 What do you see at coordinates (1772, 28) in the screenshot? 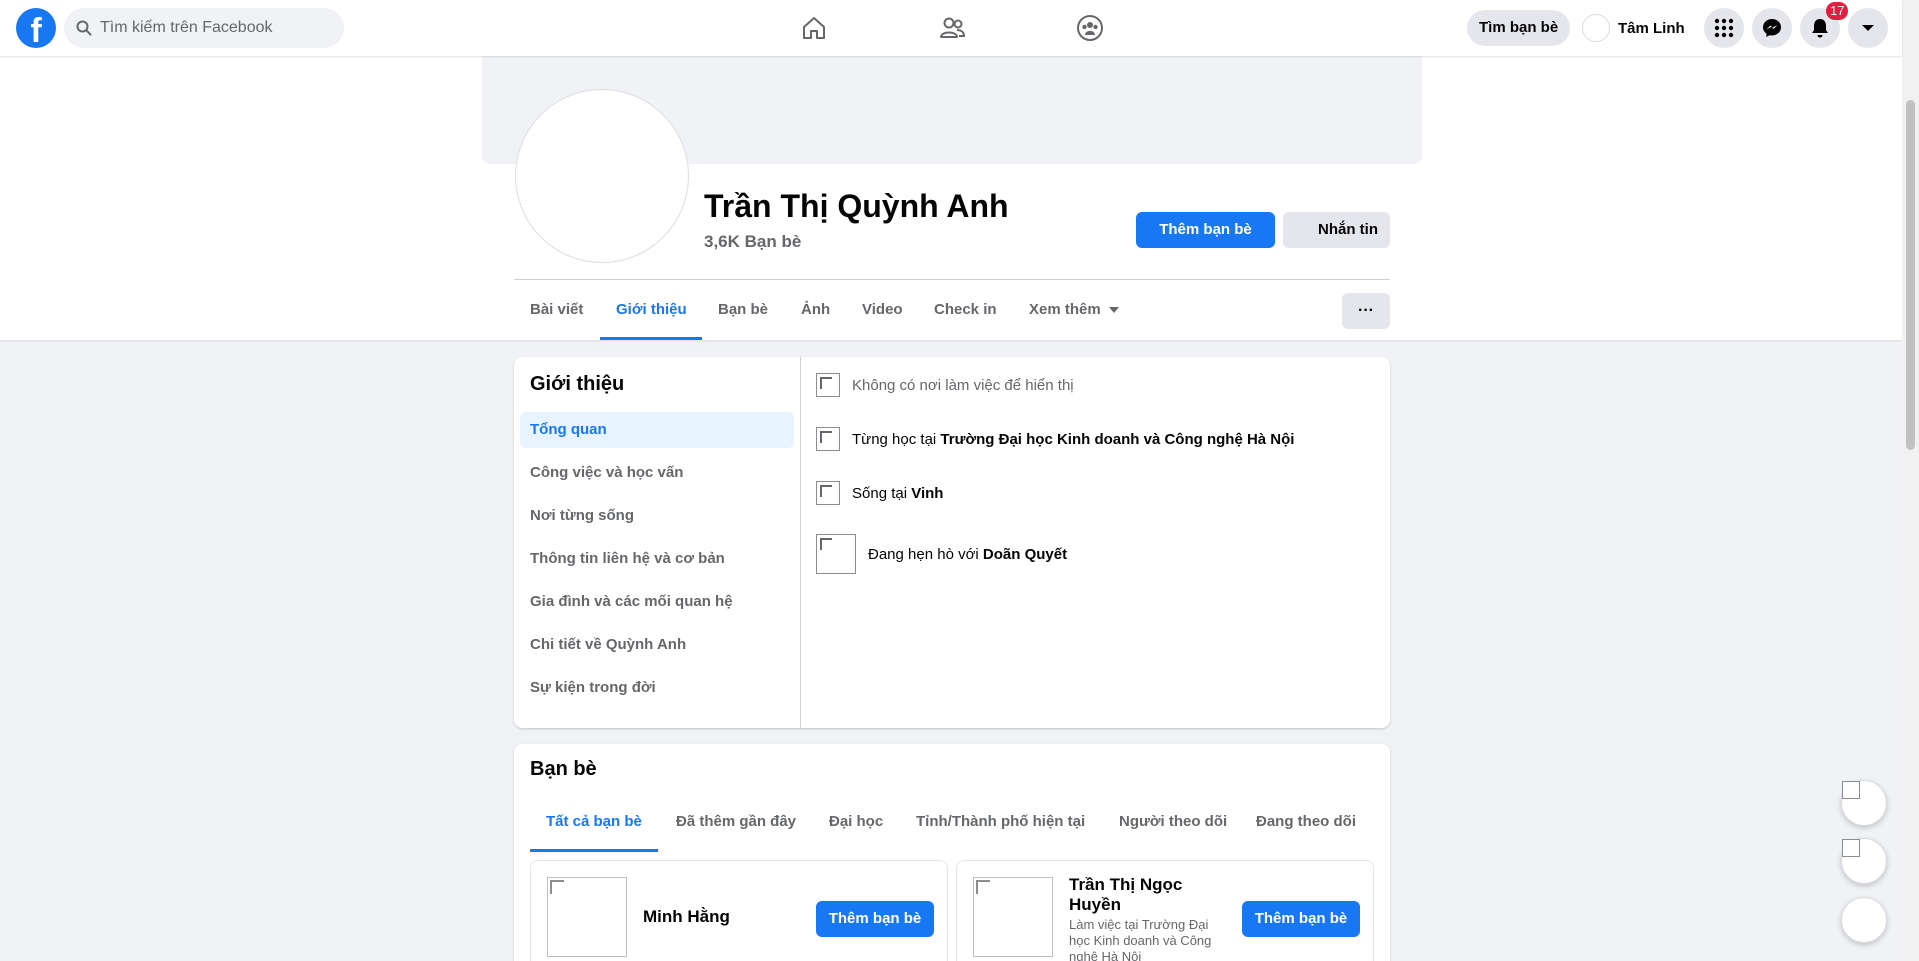
I see `messenger-icon` at bounding box center [1772, 28].